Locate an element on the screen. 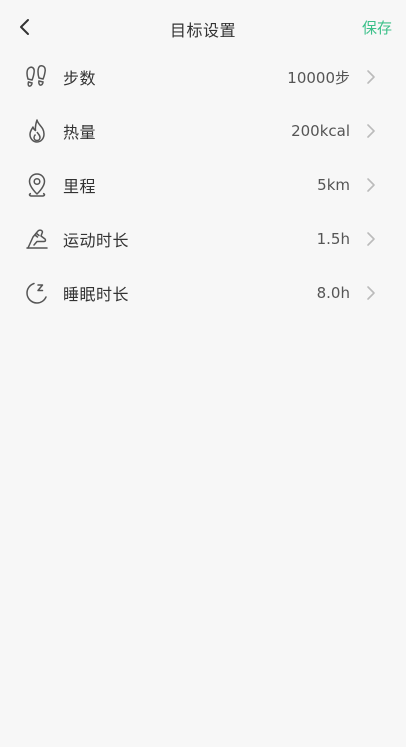 The width and height of the screenshot is (406, 747). goal-value-steps: 10000步 is located at coordinates (318, 77).